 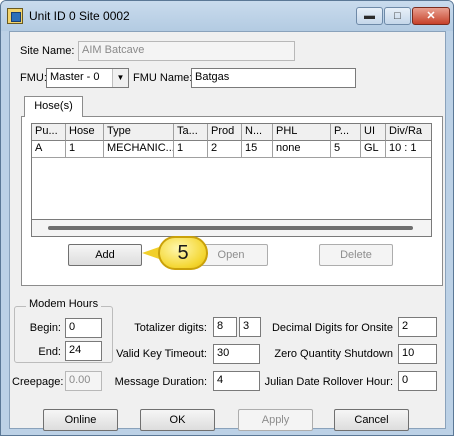 I want to click on step-callout: 5, so click(x=175, y=253).